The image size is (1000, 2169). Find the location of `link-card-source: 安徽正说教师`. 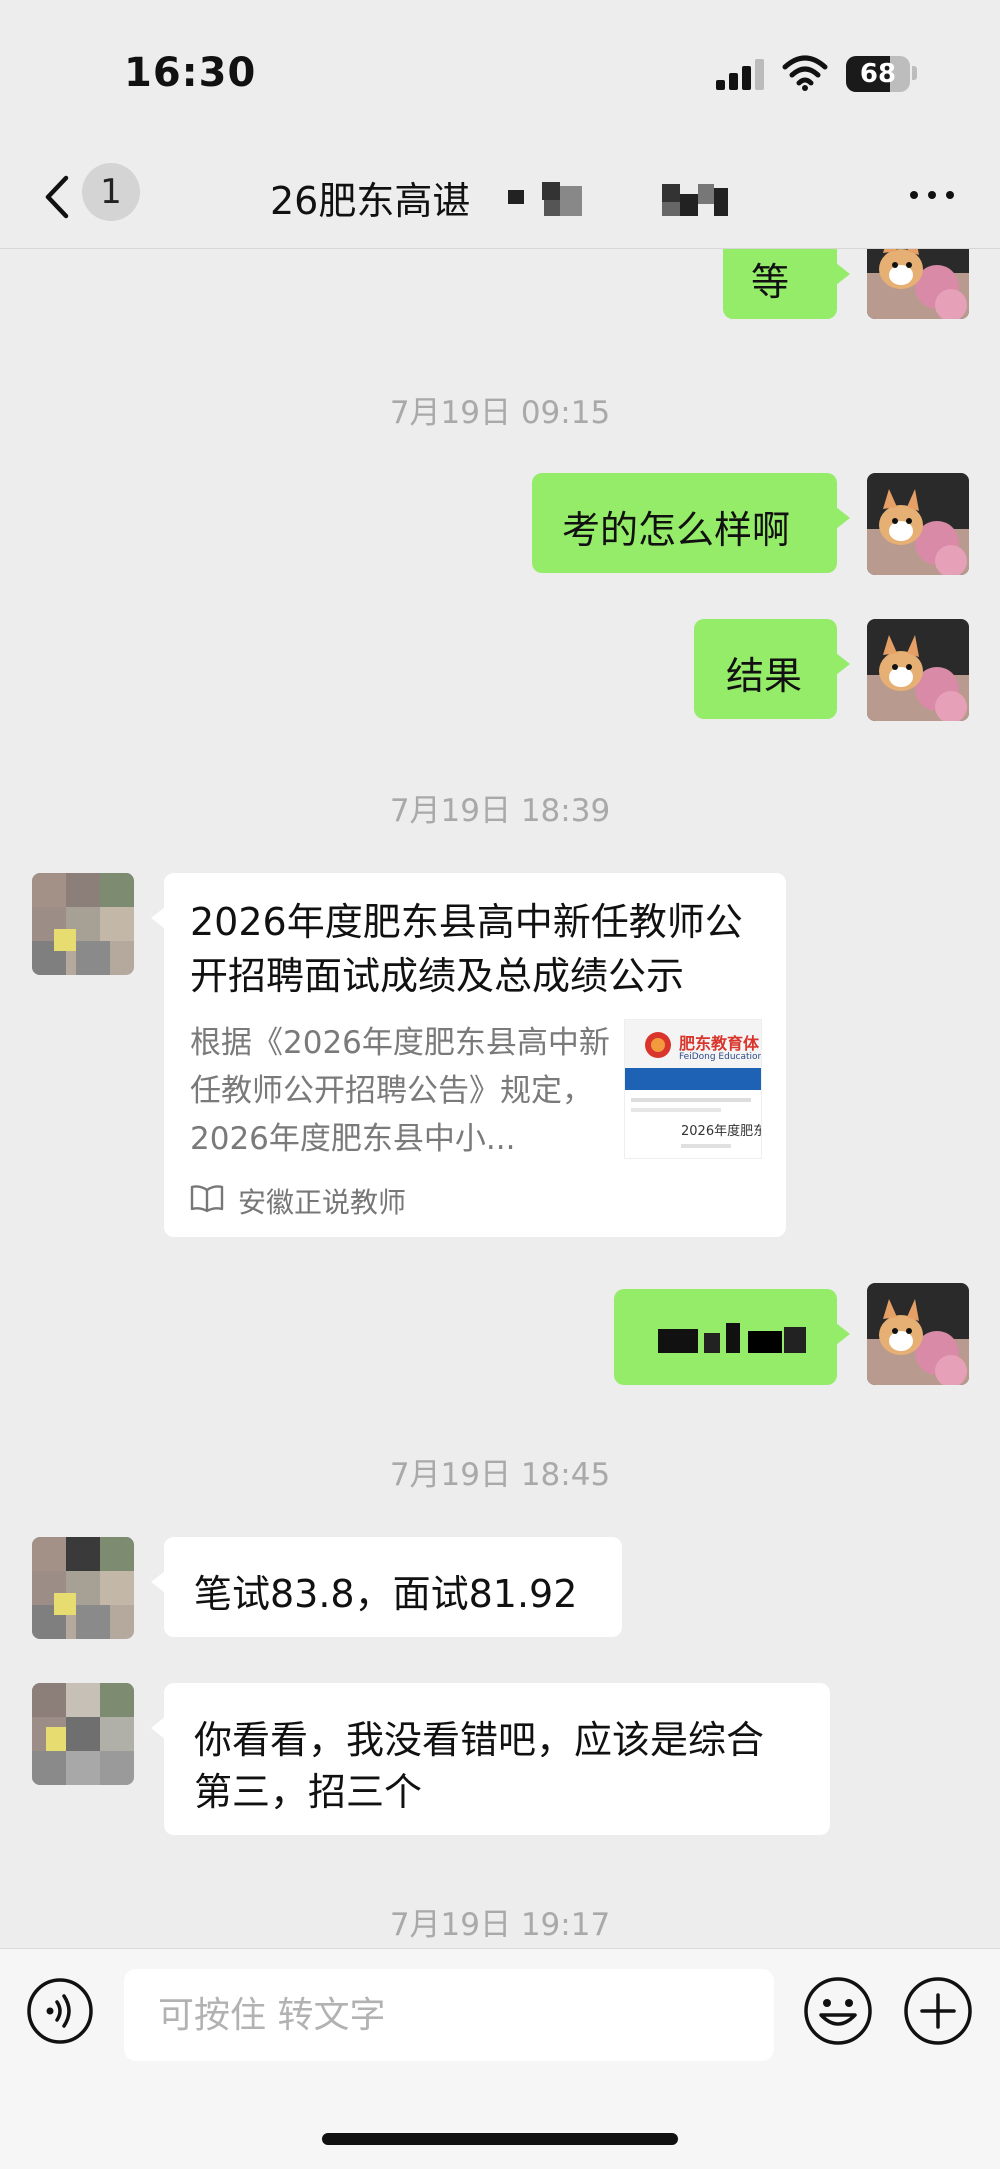

link-card-source: 安徽正说教师 is located at coordinates (322, 1202).